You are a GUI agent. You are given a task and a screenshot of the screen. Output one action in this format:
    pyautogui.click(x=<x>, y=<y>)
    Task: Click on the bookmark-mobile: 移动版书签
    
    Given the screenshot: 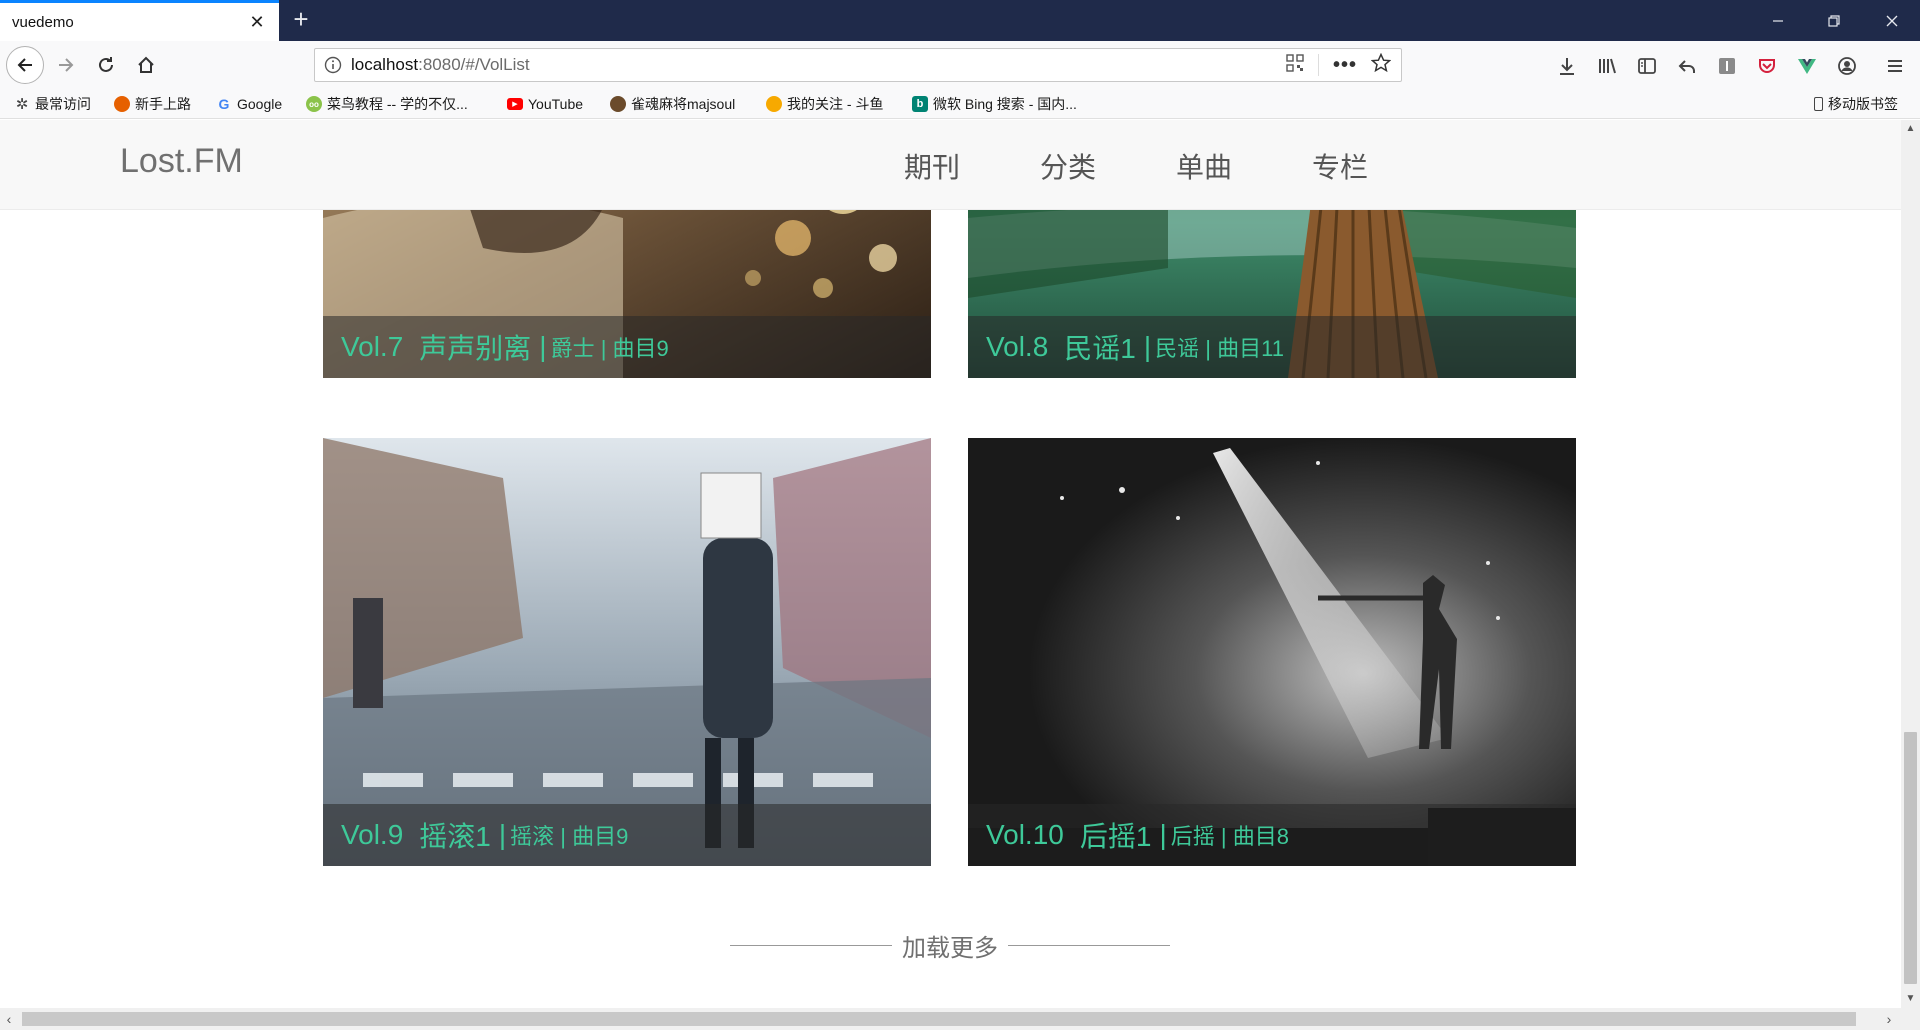 What is the action you would take?
    pyautogui.click(x=1856, y=104)
    